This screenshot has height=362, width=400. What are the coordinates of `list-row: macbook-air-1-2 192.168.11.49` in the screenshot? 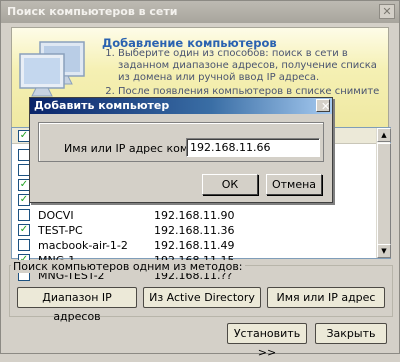 It's located at (195, 245).